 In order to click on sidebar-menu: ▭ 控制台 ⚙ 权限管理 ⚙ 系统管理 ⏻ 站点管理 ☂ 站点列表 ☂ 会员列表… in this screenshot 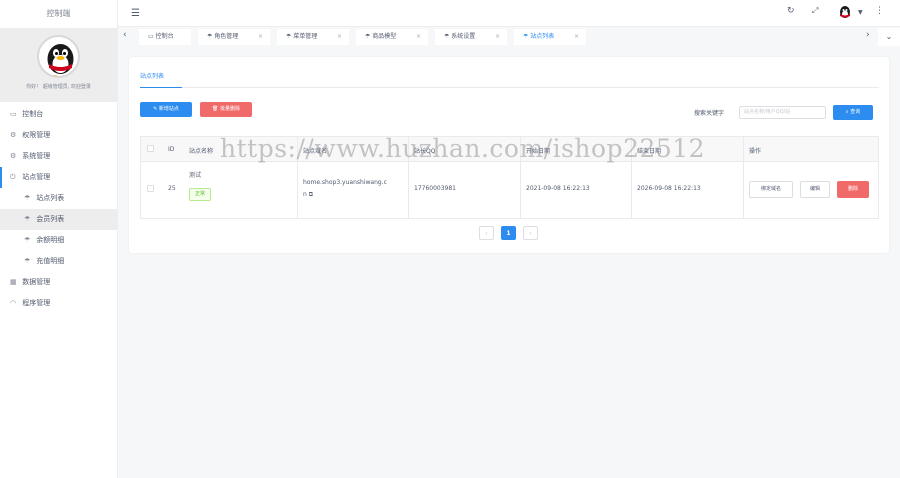, I will do `click(58, 208)`.